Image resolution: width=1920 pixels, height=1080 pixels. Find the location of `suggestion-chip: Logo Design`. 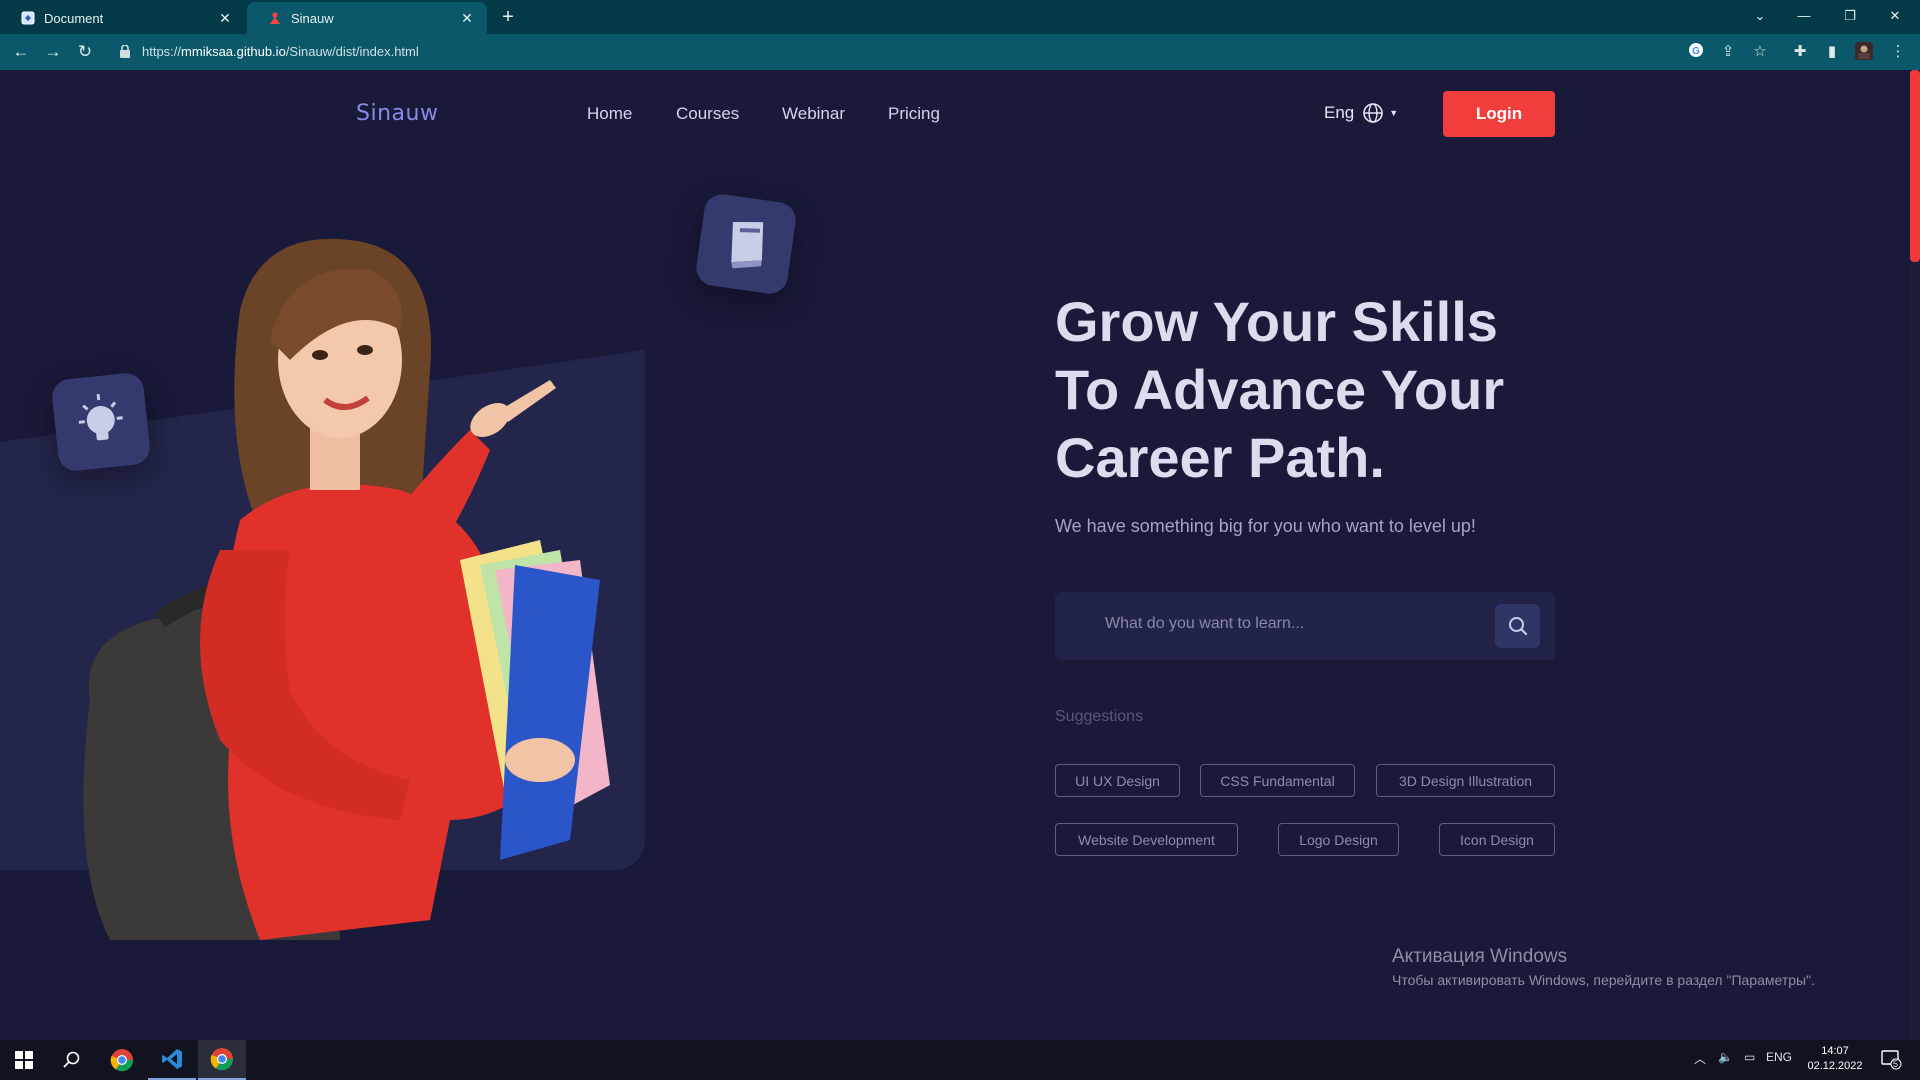

suggestion-chip: Logo Design is located at coordinates (1338, 839).